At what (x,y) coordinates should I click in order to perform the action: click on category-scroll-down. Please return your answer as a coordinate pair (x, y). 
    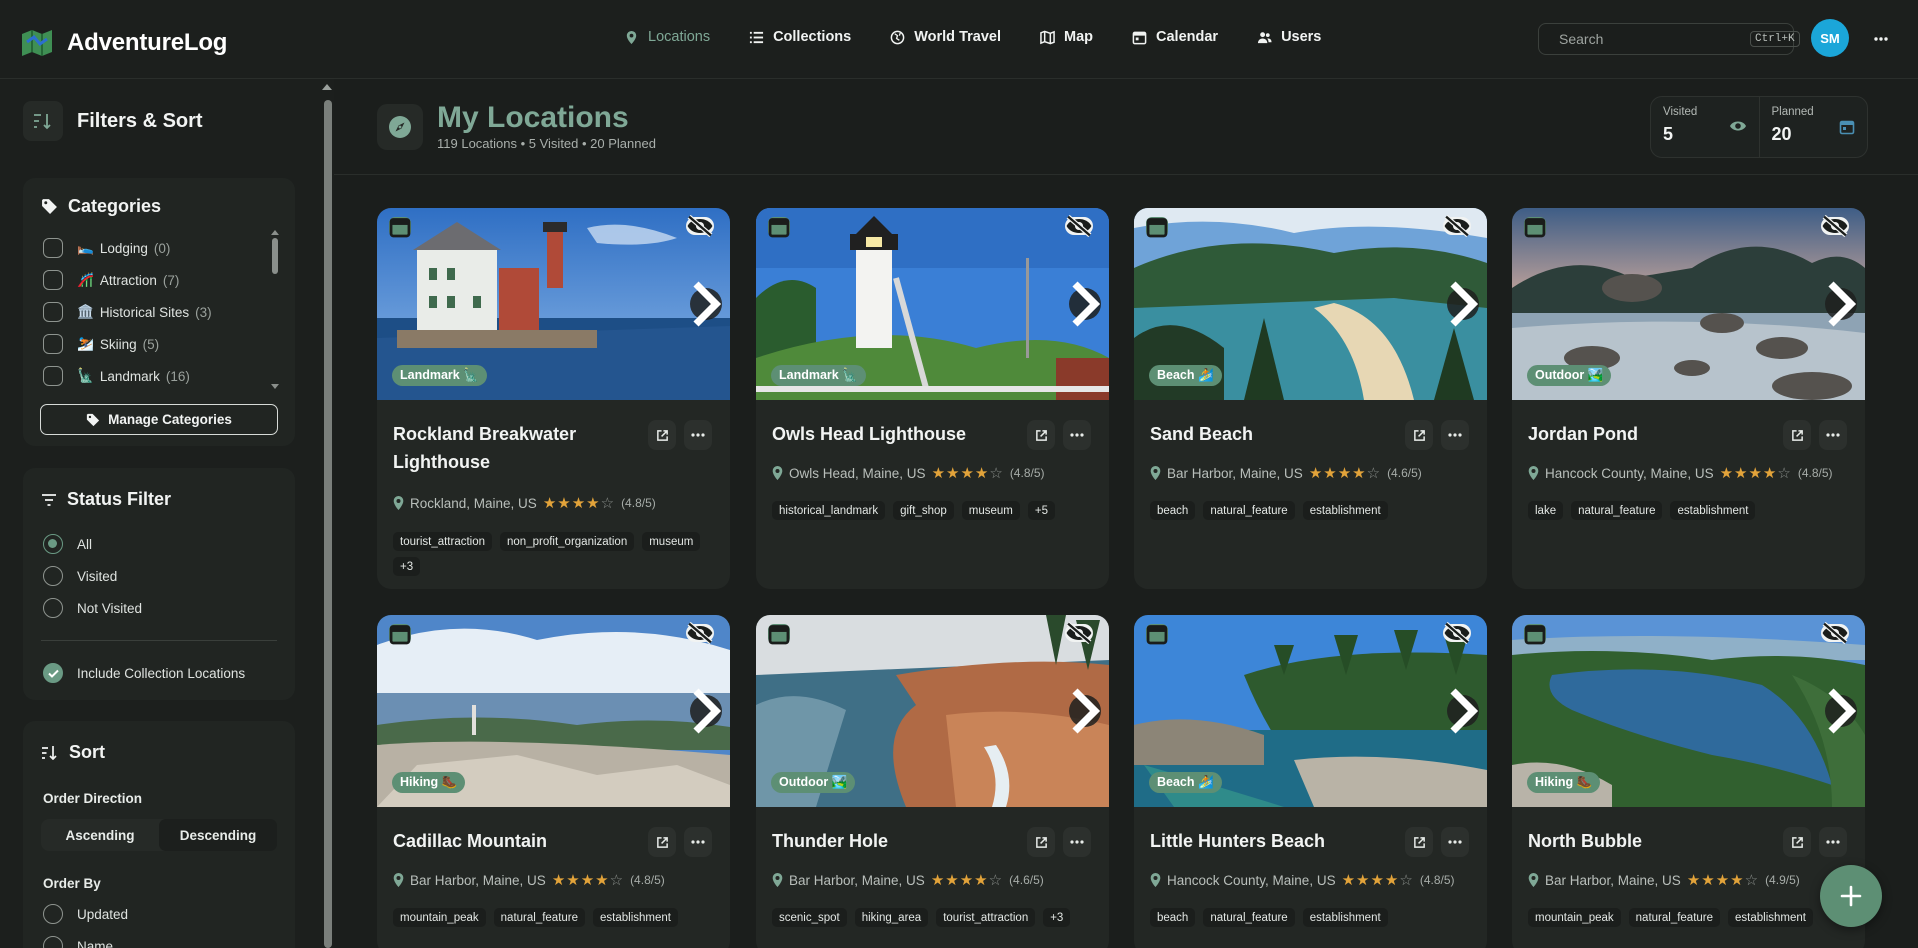
    Looking at the image, I should click on (275, 386).